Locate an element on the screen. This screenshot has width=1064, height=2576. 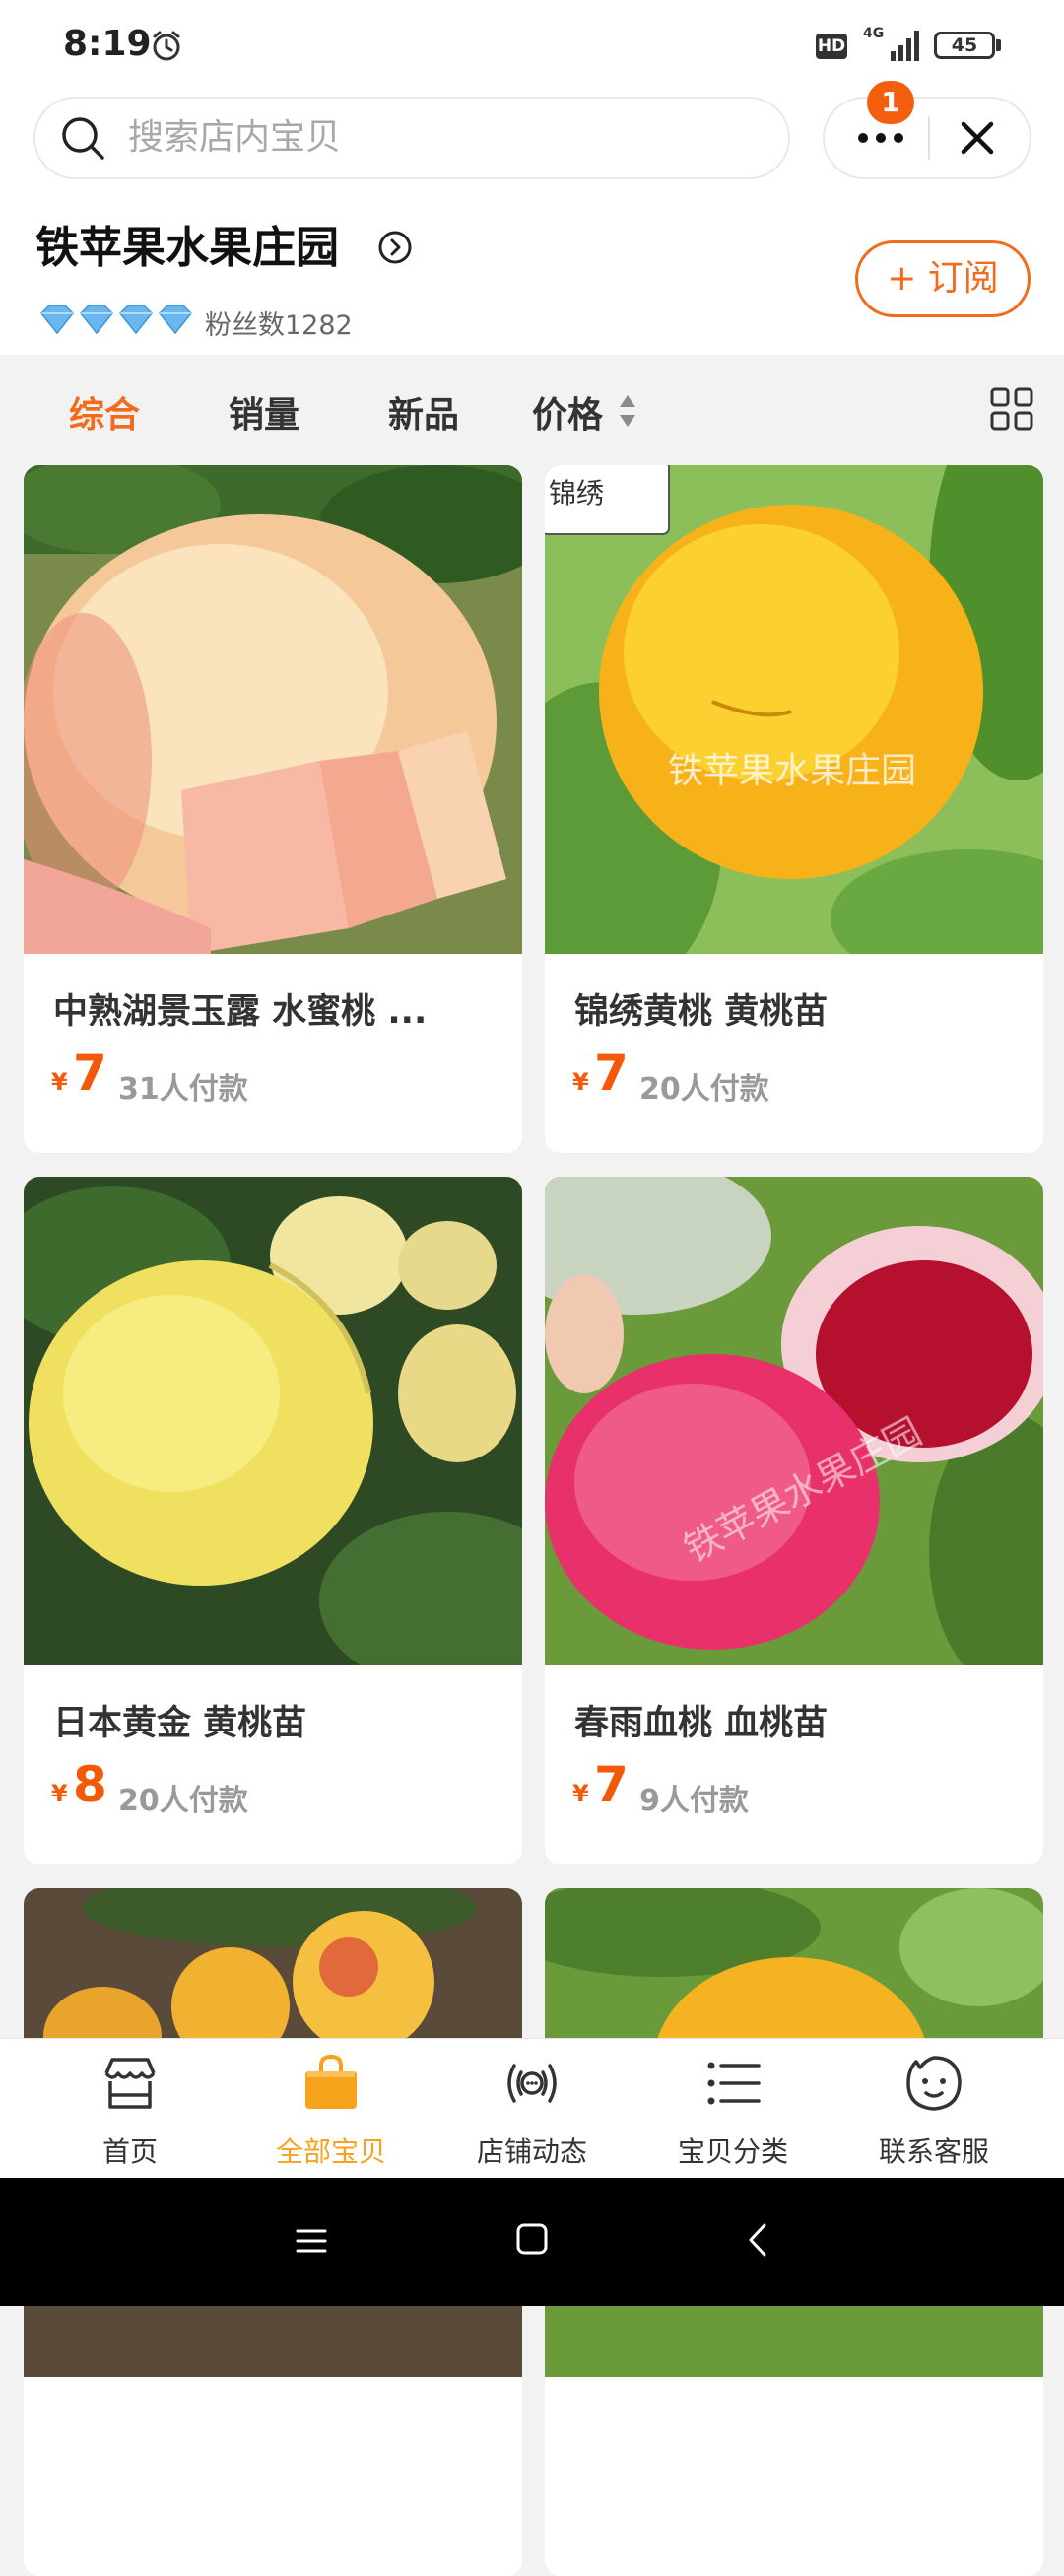
product-card: 铁苹果水果庄园 春雨血桃 血桃苗 ¥ 7 9人付款 is located at coordinates (794, 1520).